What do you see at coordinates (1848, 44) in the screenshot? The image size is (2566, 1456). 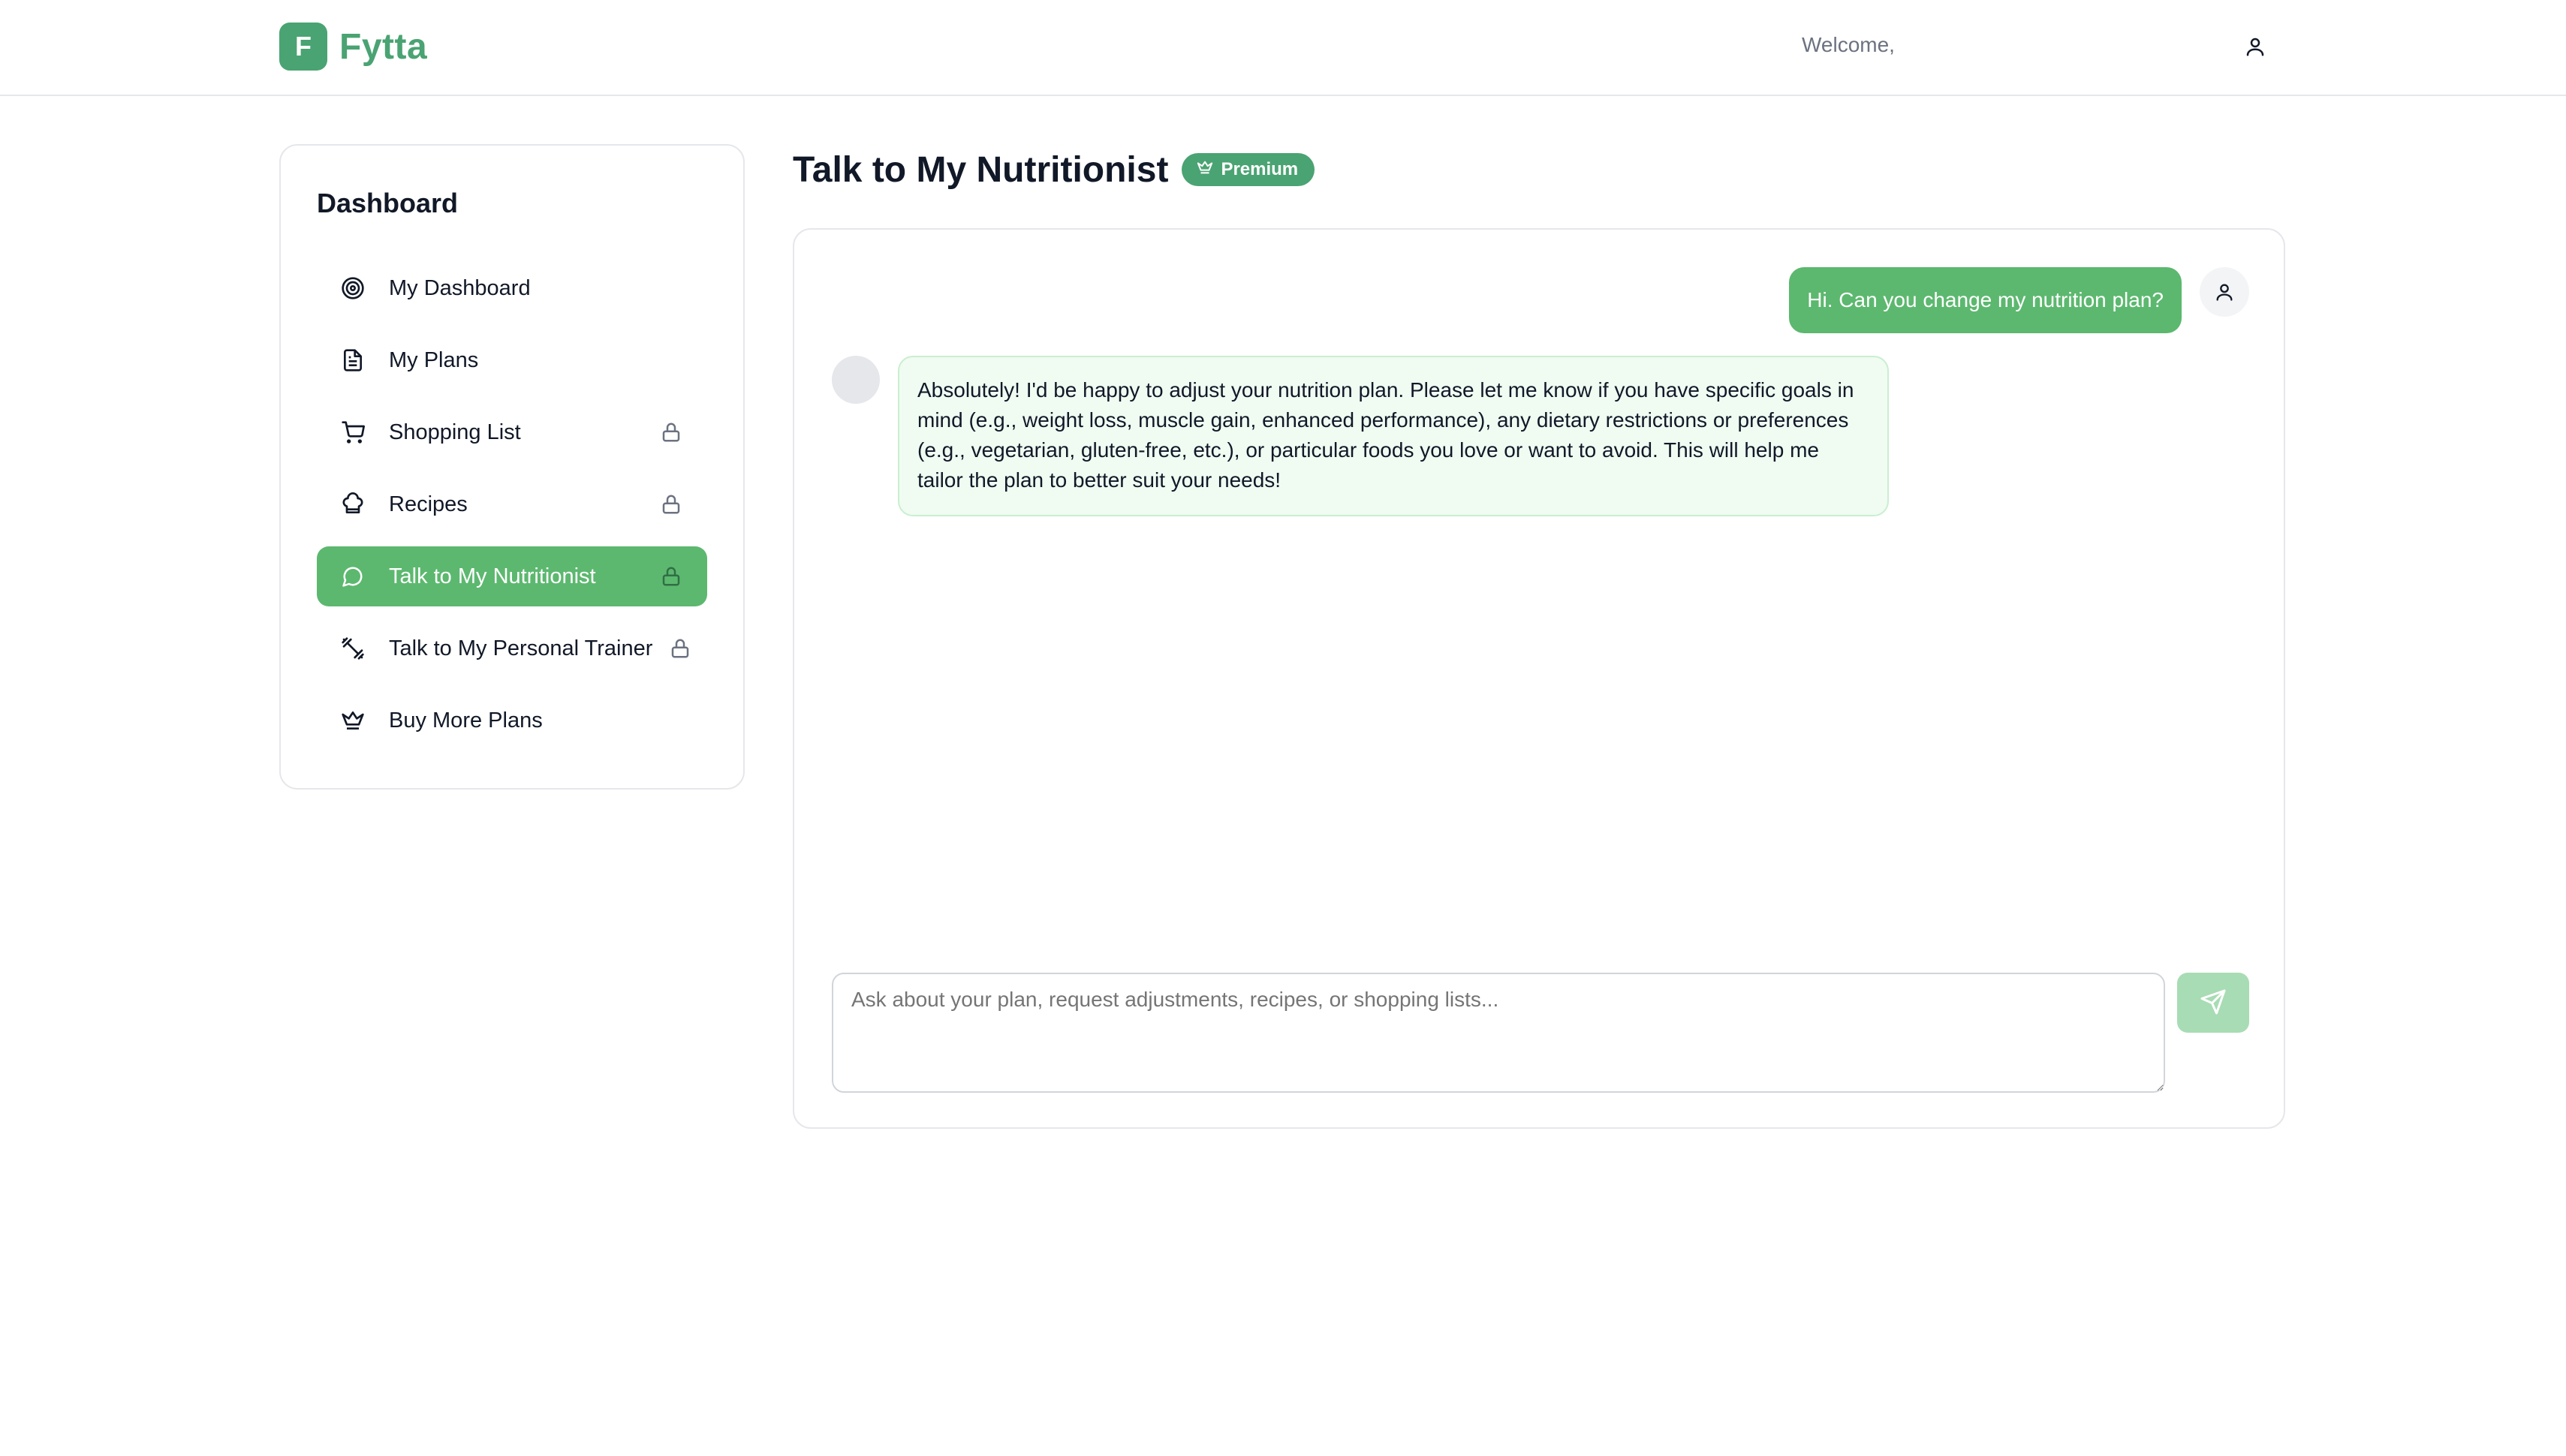 I see `welcome-text: Welcome,` at bounding box center [1848, 44].